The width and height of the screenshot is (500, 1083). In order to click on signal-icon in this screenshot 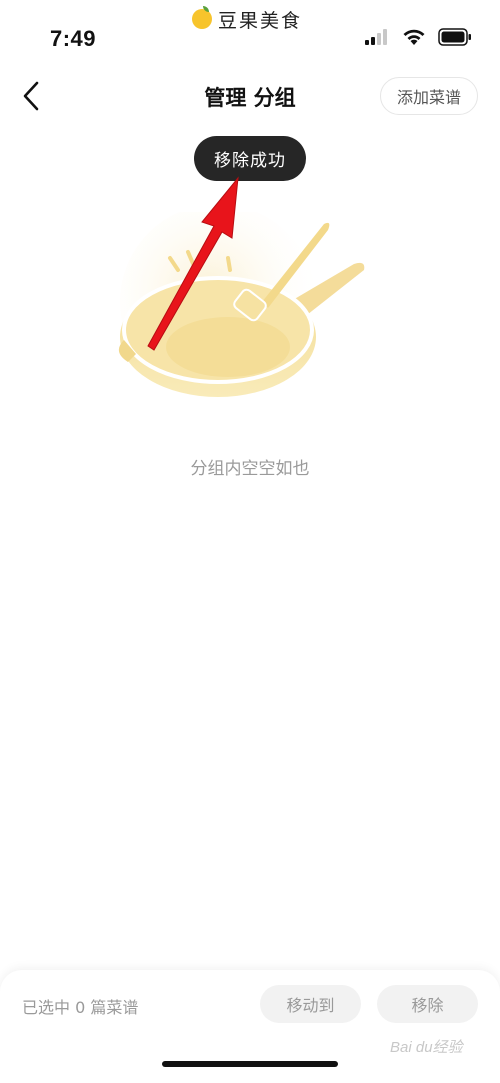, I will do `click(376, 37)`.